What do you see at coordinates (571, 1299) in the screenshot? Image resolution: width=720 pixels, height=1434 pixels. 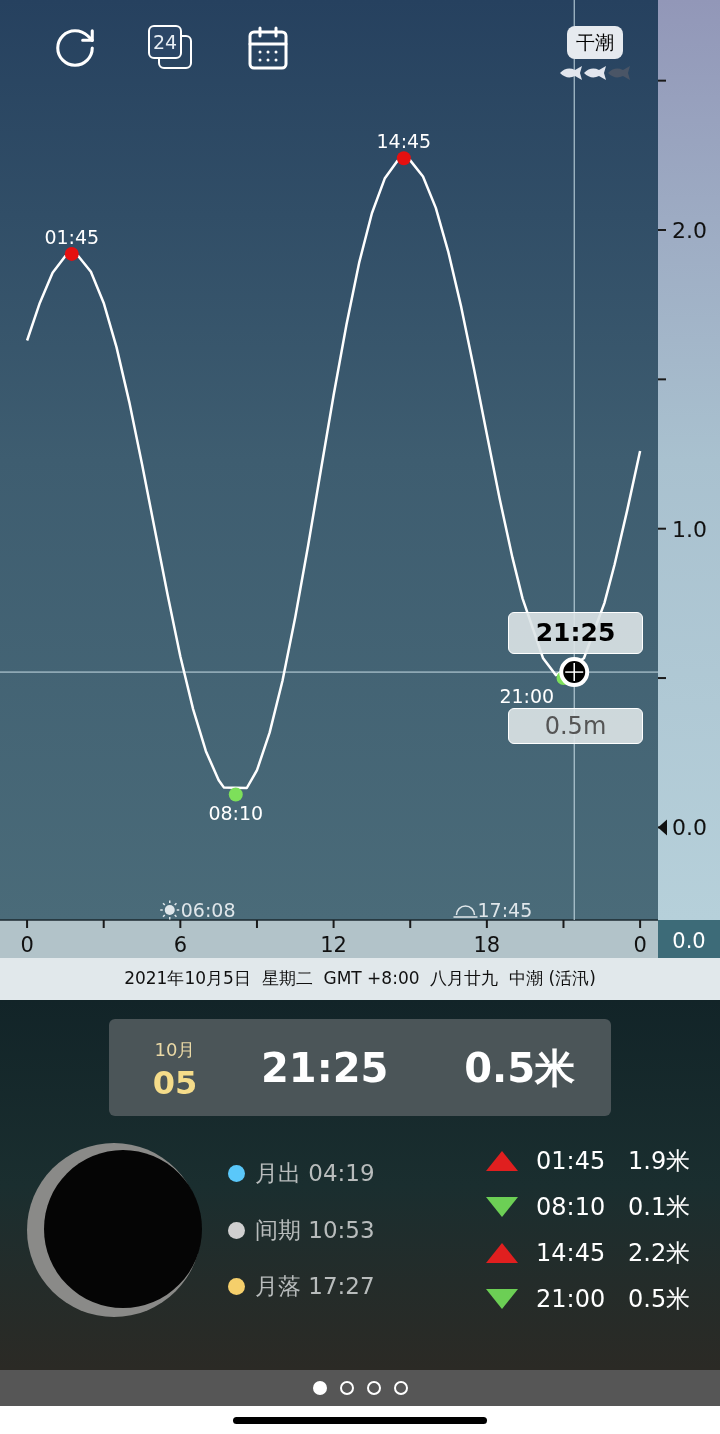 I see `tide-time: 21:00` at bounding box center [571, 1299].